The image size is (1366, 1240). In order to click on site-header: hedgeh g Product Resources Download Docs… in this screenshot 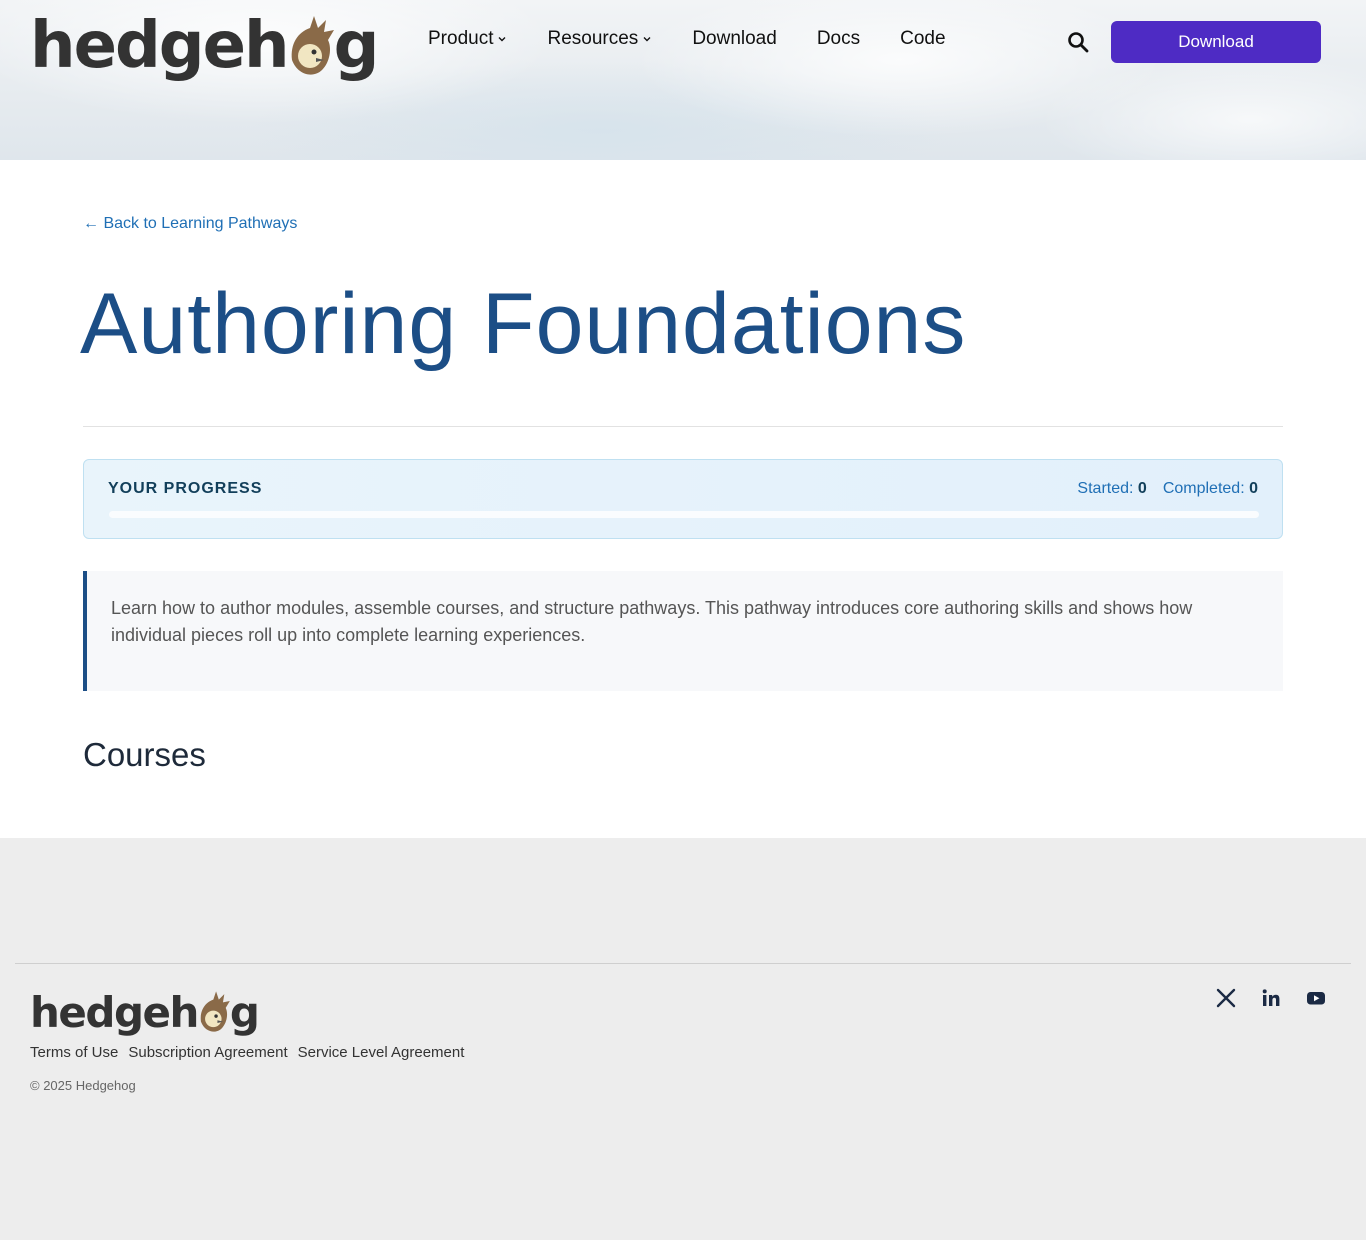, I will do `click(683, 80)`.